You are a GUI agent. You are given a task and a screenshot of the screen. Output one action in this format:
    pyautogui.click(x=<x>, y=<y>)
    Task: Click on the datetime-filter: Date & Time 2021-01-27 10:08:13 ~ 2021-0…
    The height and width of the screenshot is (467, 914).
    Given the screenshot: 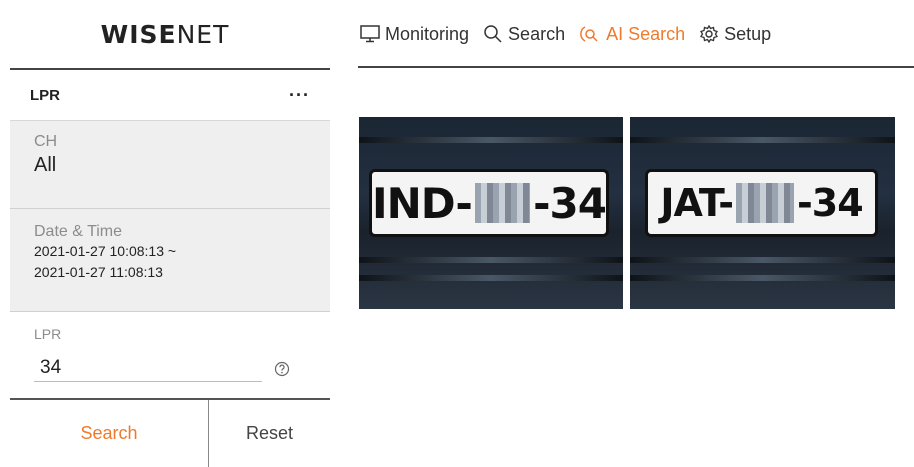 What is the action you would take?
    pyautogui.click(x=170, y=260)
    